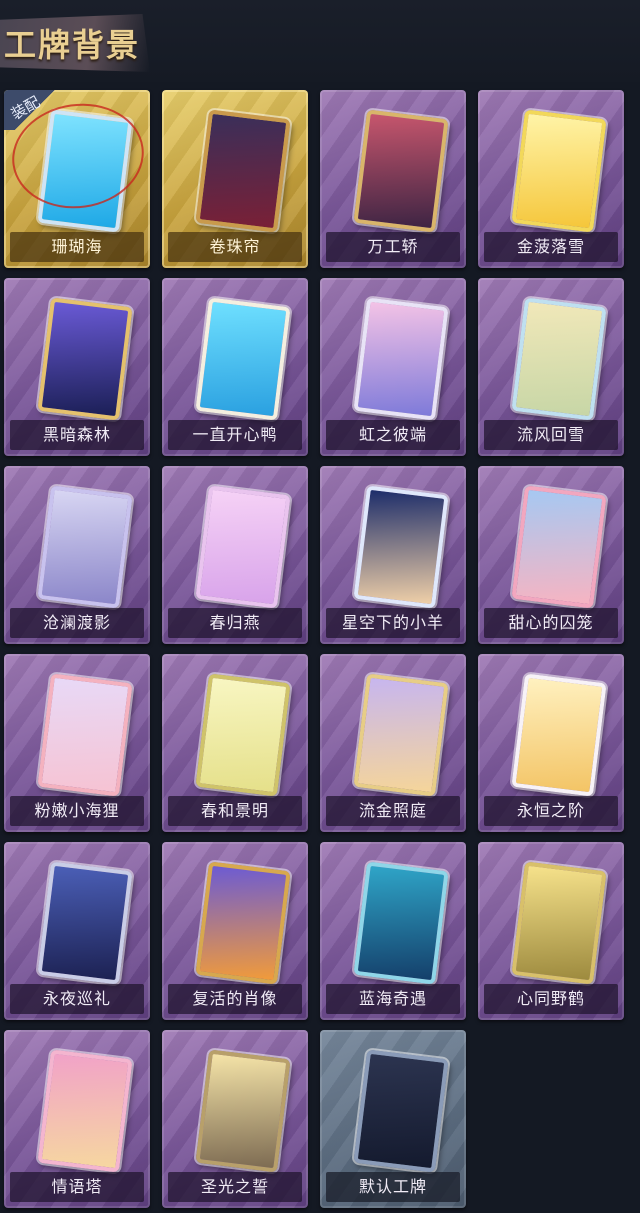 This screenshot has width=640, height=1213. I want to click on card-label: 沧澜渡影, so click(77, 623).